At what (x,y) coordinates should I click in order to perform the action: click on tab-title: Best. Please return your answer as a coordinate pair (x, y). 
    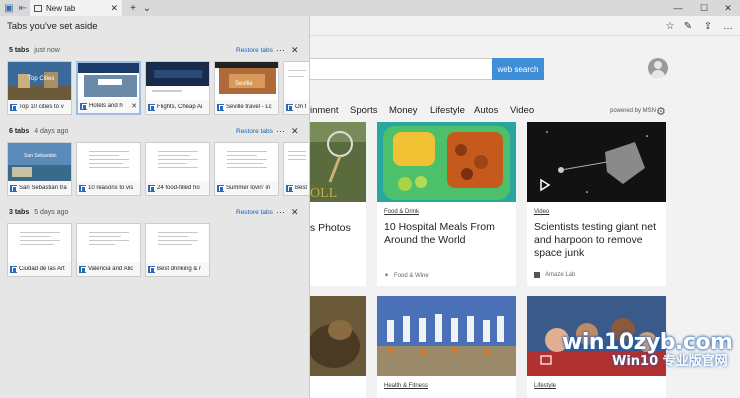
    Looking at the image, I should click on (301, 188).